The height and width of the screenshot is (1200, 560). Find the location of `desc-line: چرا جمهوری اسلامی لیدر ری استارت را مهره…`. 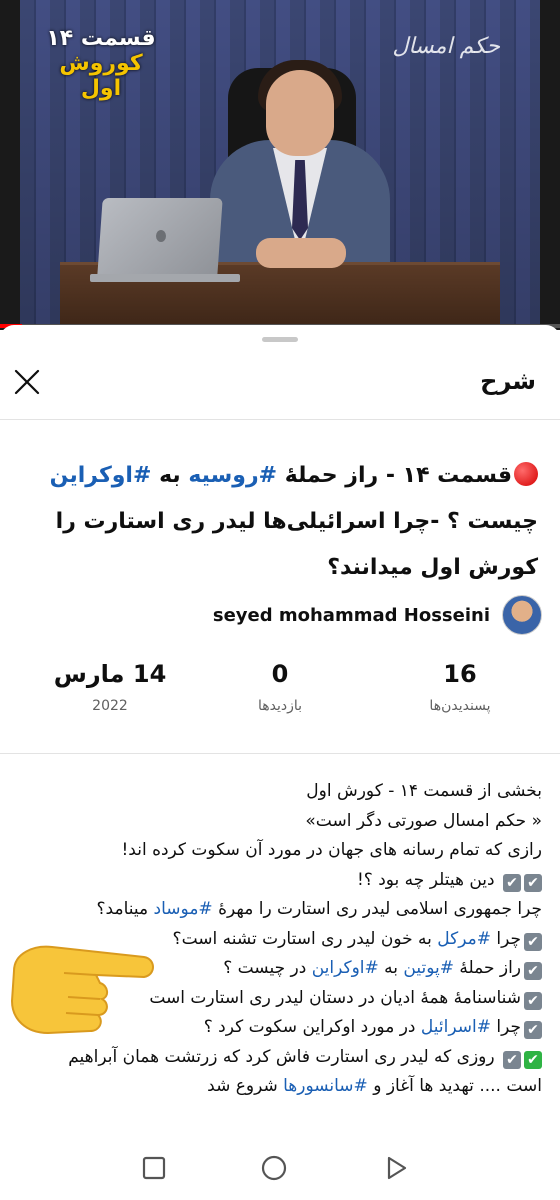

desc-line: چرا جمهوری اسلامی لیدر ری استارت را مهره… is located at coordinates (277, 910).